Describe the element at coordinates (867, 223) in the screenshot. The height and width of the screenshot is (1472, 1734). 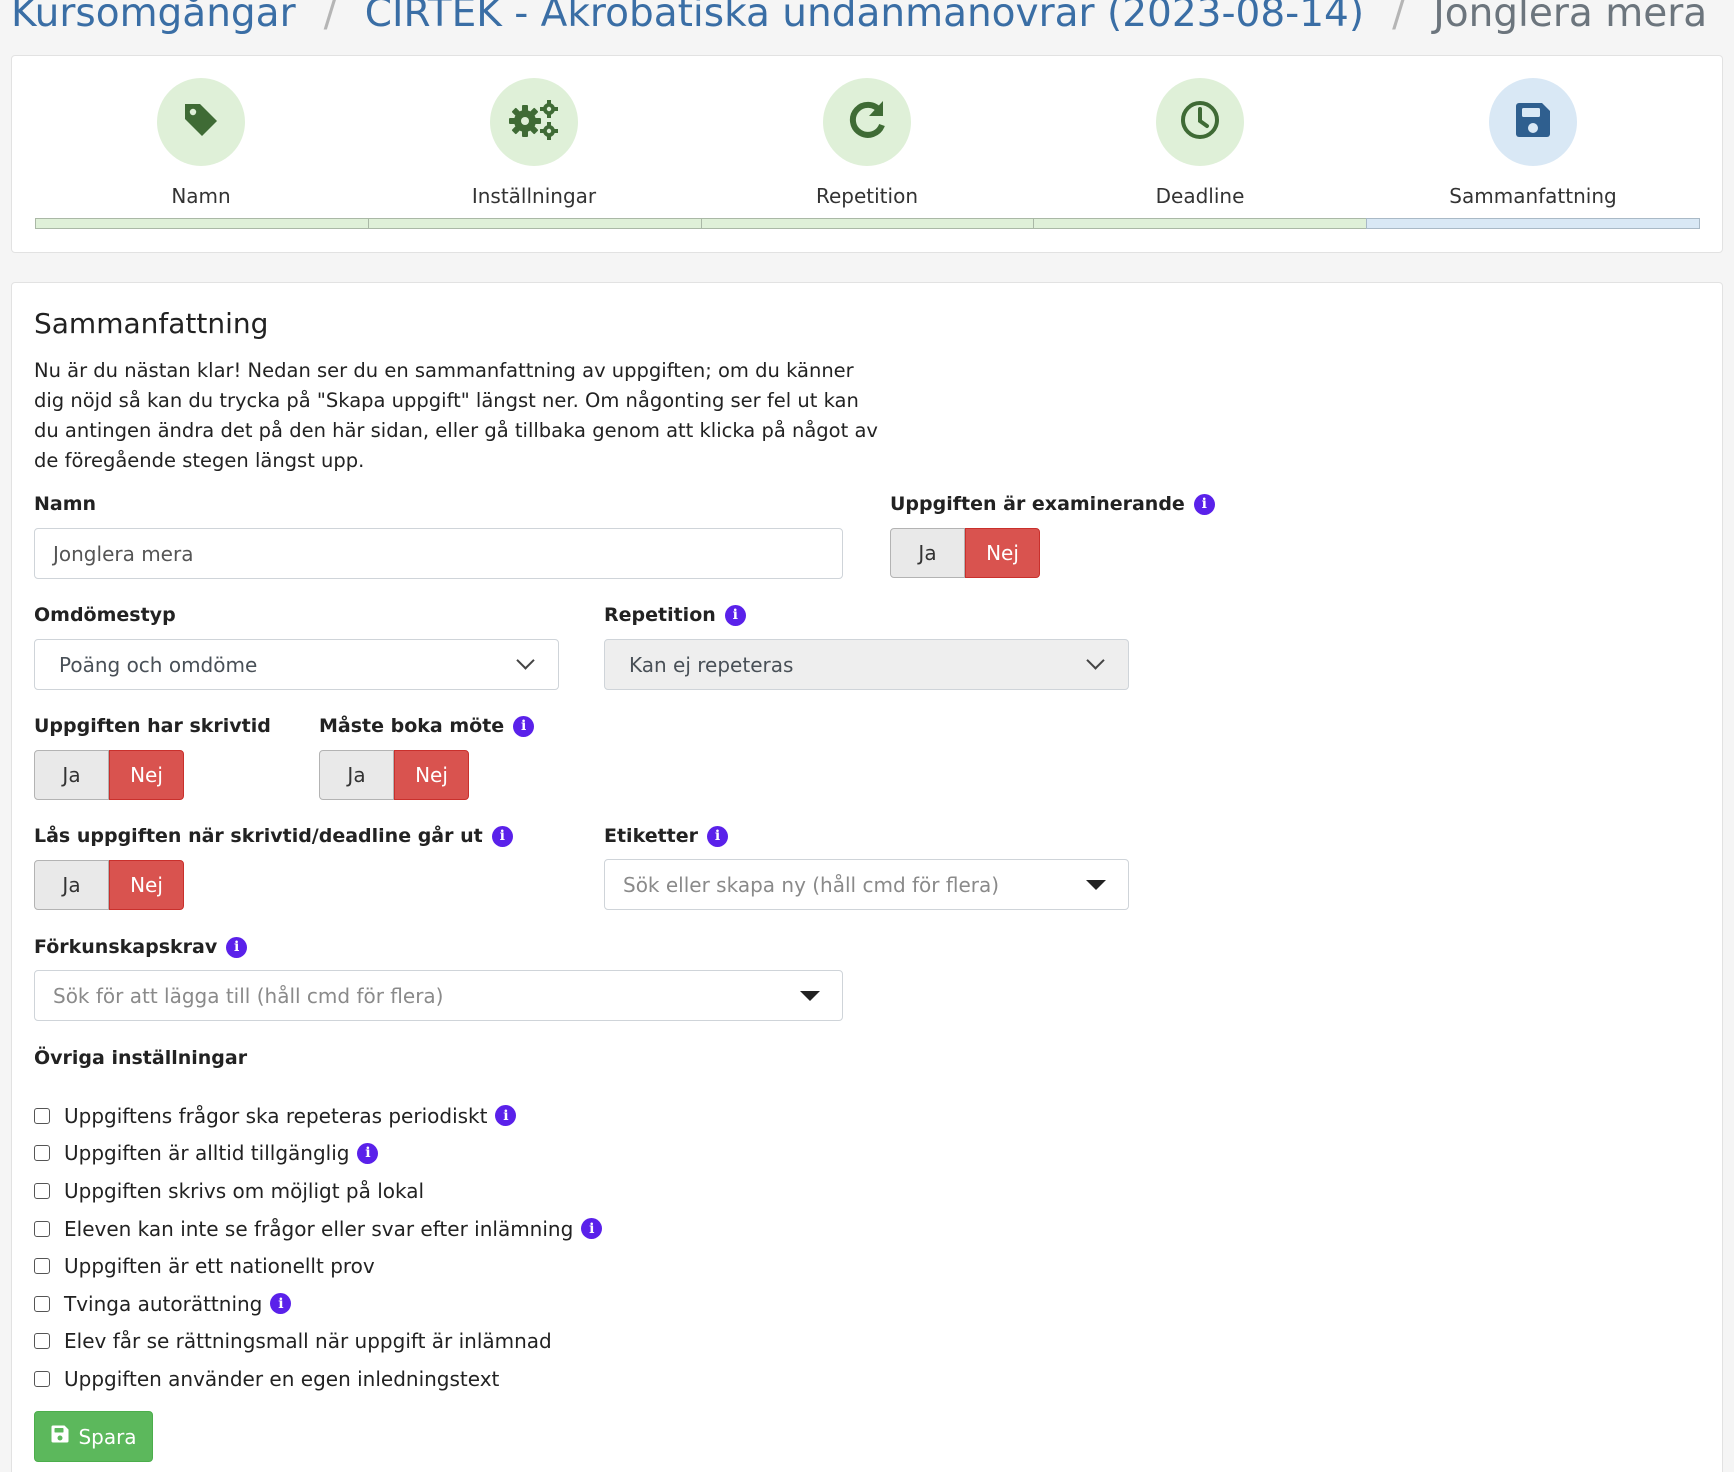
I see `step-progress-bar` at that location.